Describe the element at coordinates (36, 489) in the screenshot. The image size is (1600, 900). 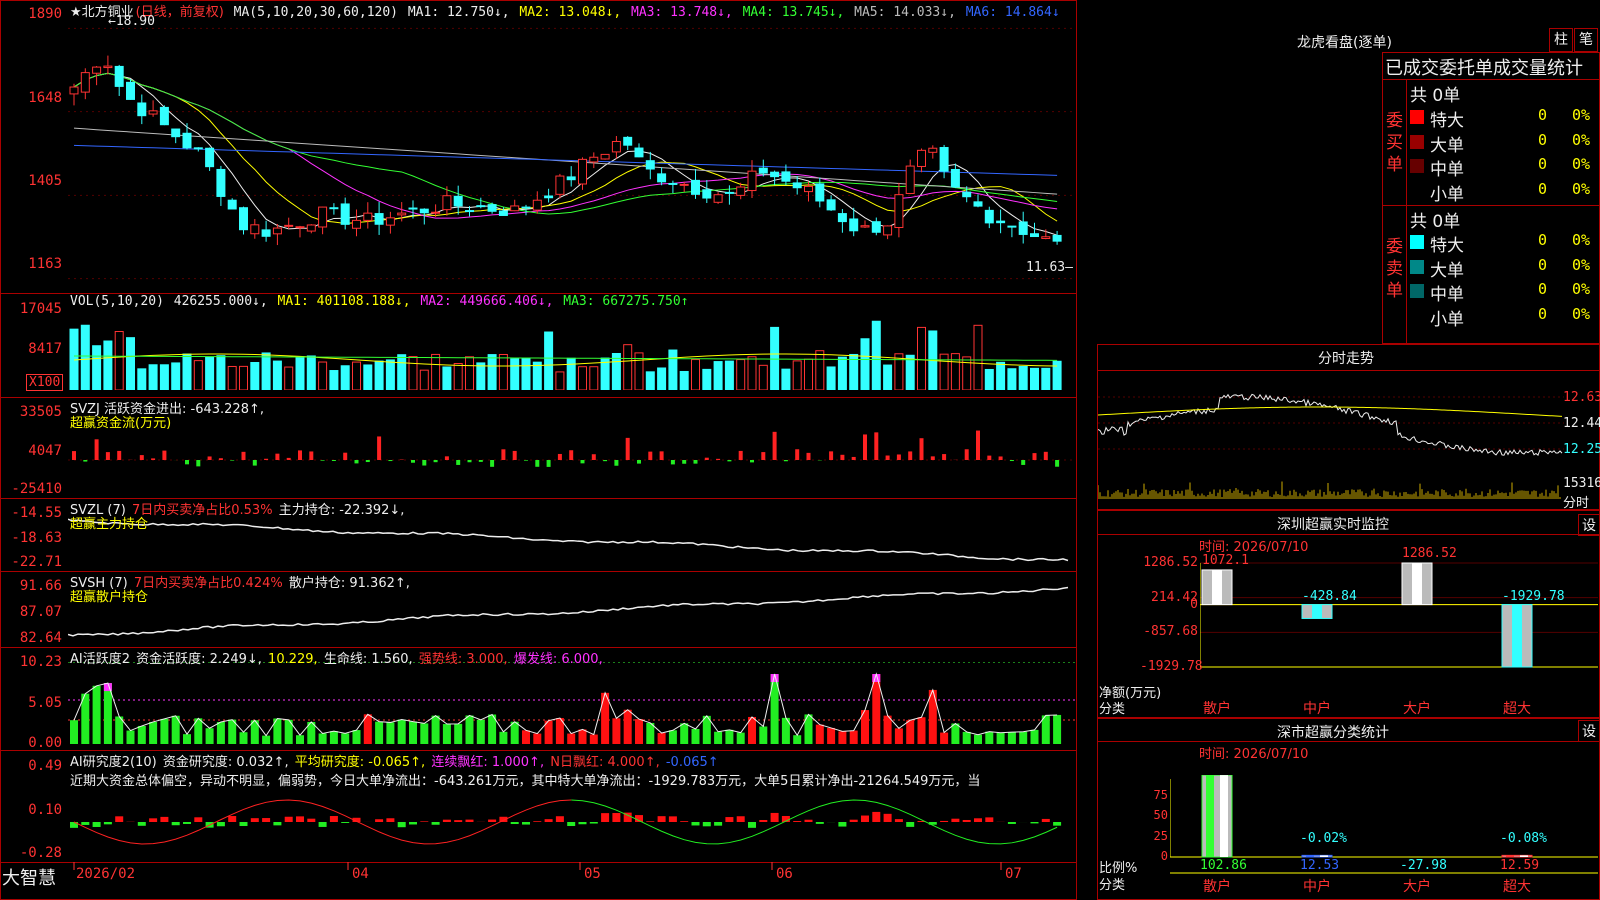
I see `svzj-ytick-3: -25410` at that location.